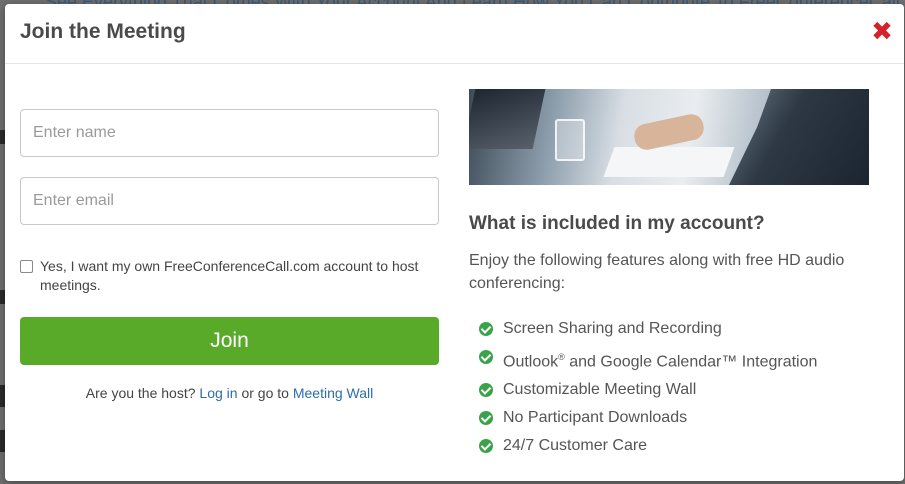  Describe the element at coordinates (674, 446) in the screenshot. I see `feature-item: 24/7 Customer Care` at that location.